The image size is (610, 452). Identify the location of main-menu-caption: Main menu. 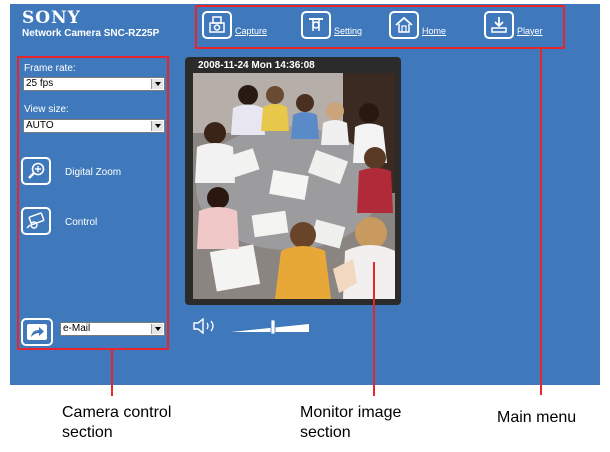
(537, 417).